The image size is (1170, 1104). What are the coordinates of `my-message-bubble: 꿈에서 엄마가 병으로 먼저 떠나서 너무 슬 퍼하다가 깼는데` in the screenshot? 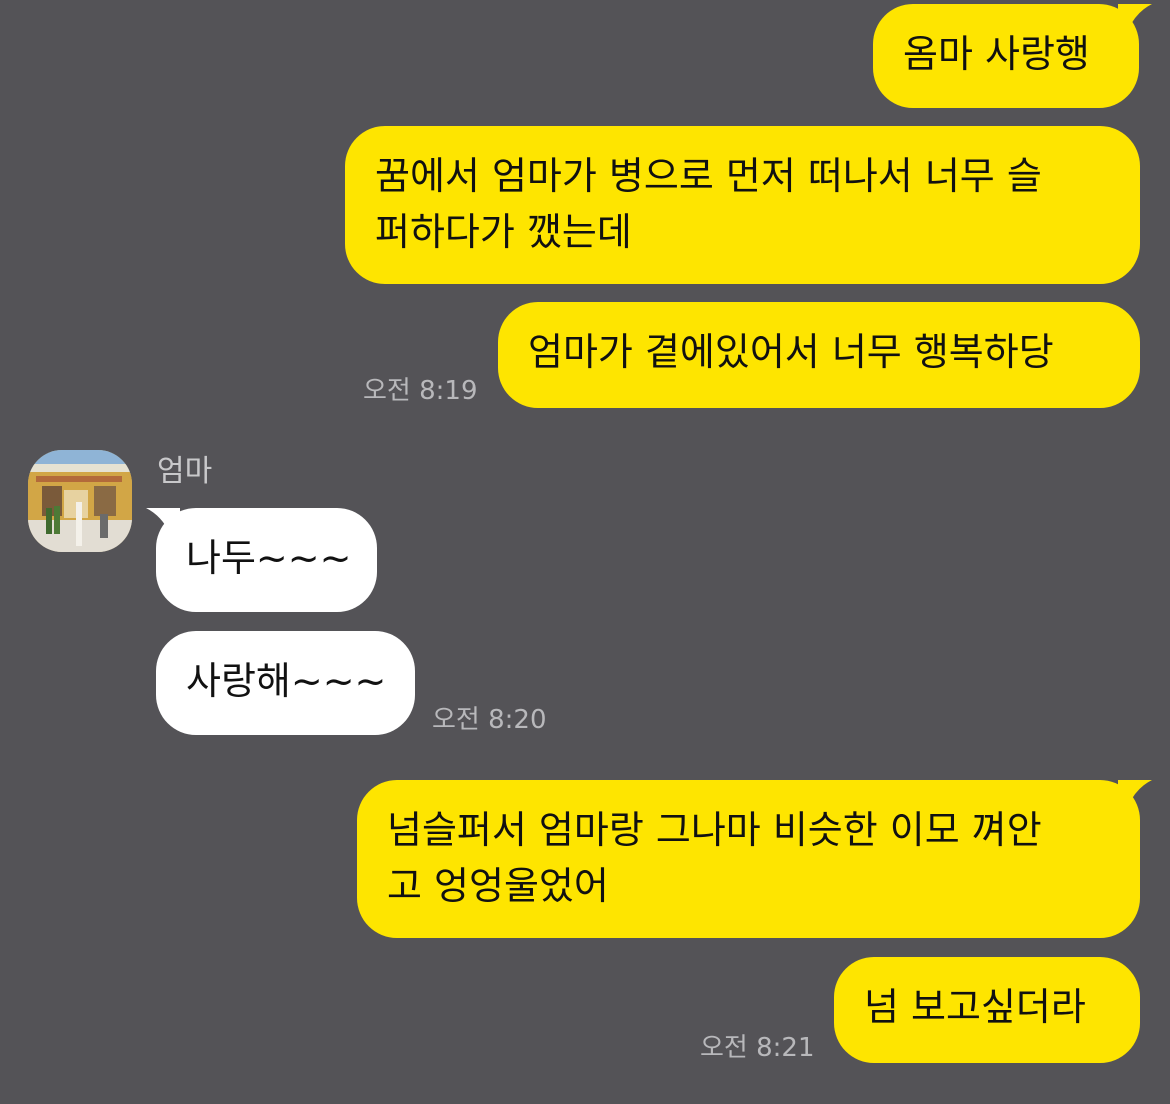 It's located at (742, 205).